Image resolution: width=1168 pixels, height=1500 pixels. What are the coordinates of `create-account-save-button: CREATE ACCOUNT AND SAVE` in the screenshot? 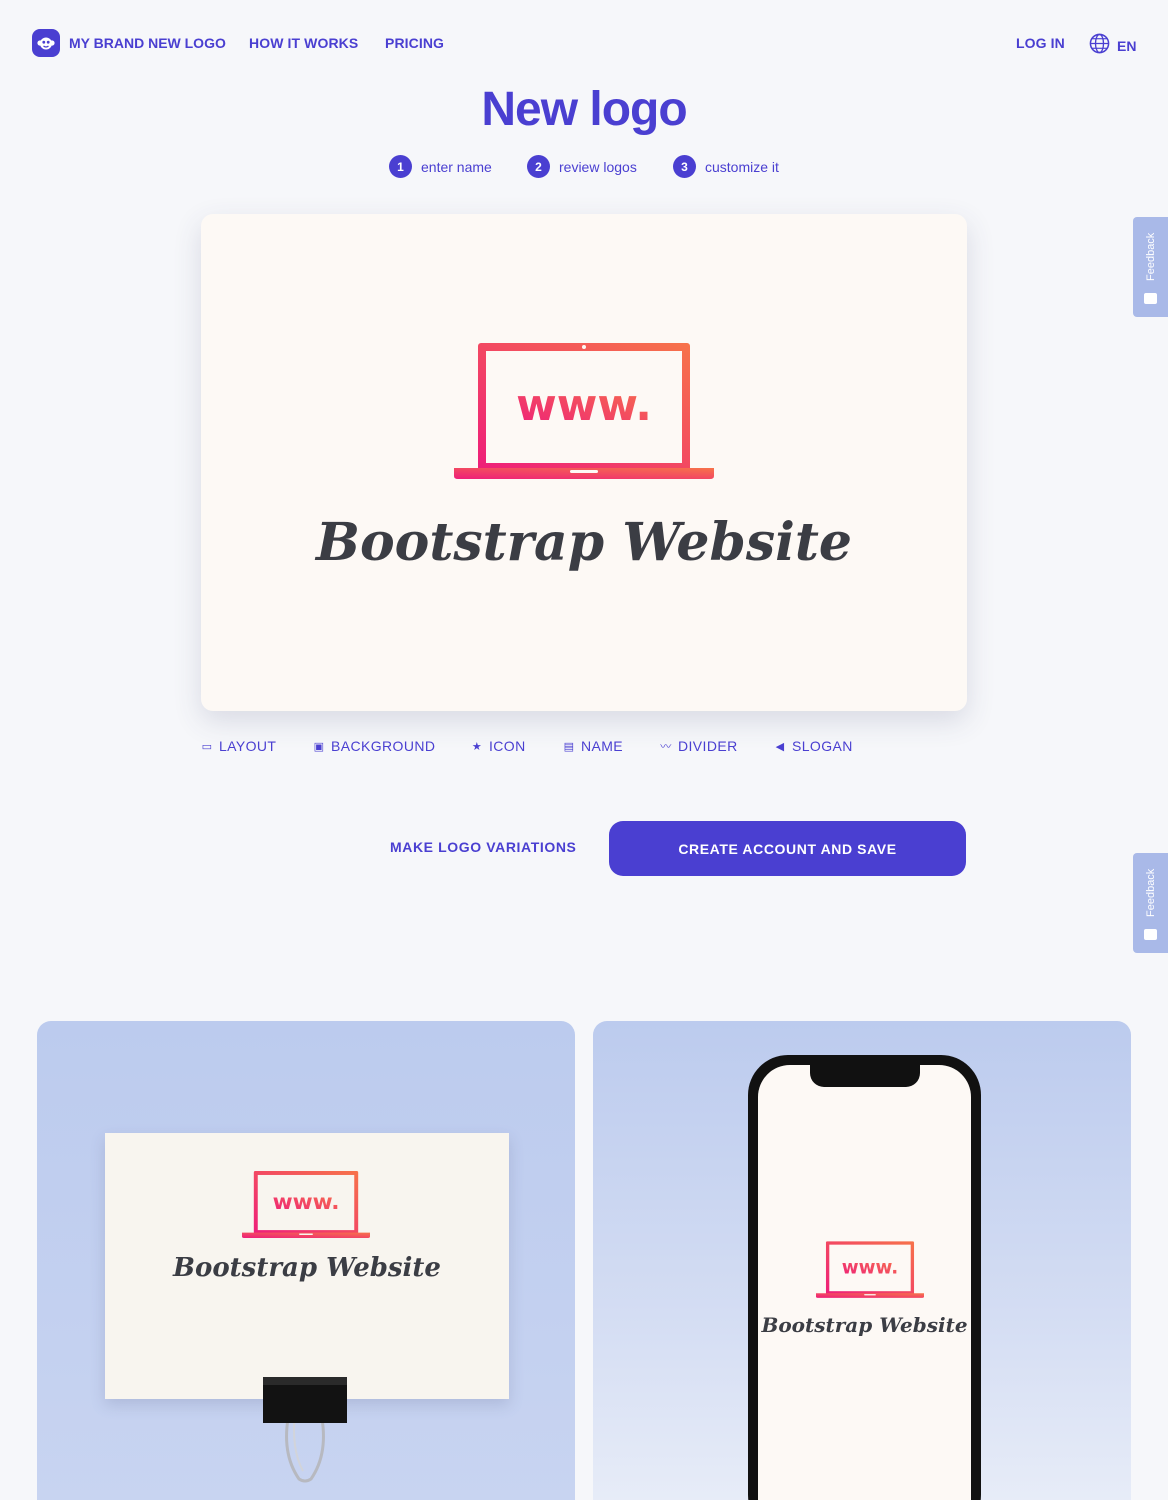 It's located at (787, 848).